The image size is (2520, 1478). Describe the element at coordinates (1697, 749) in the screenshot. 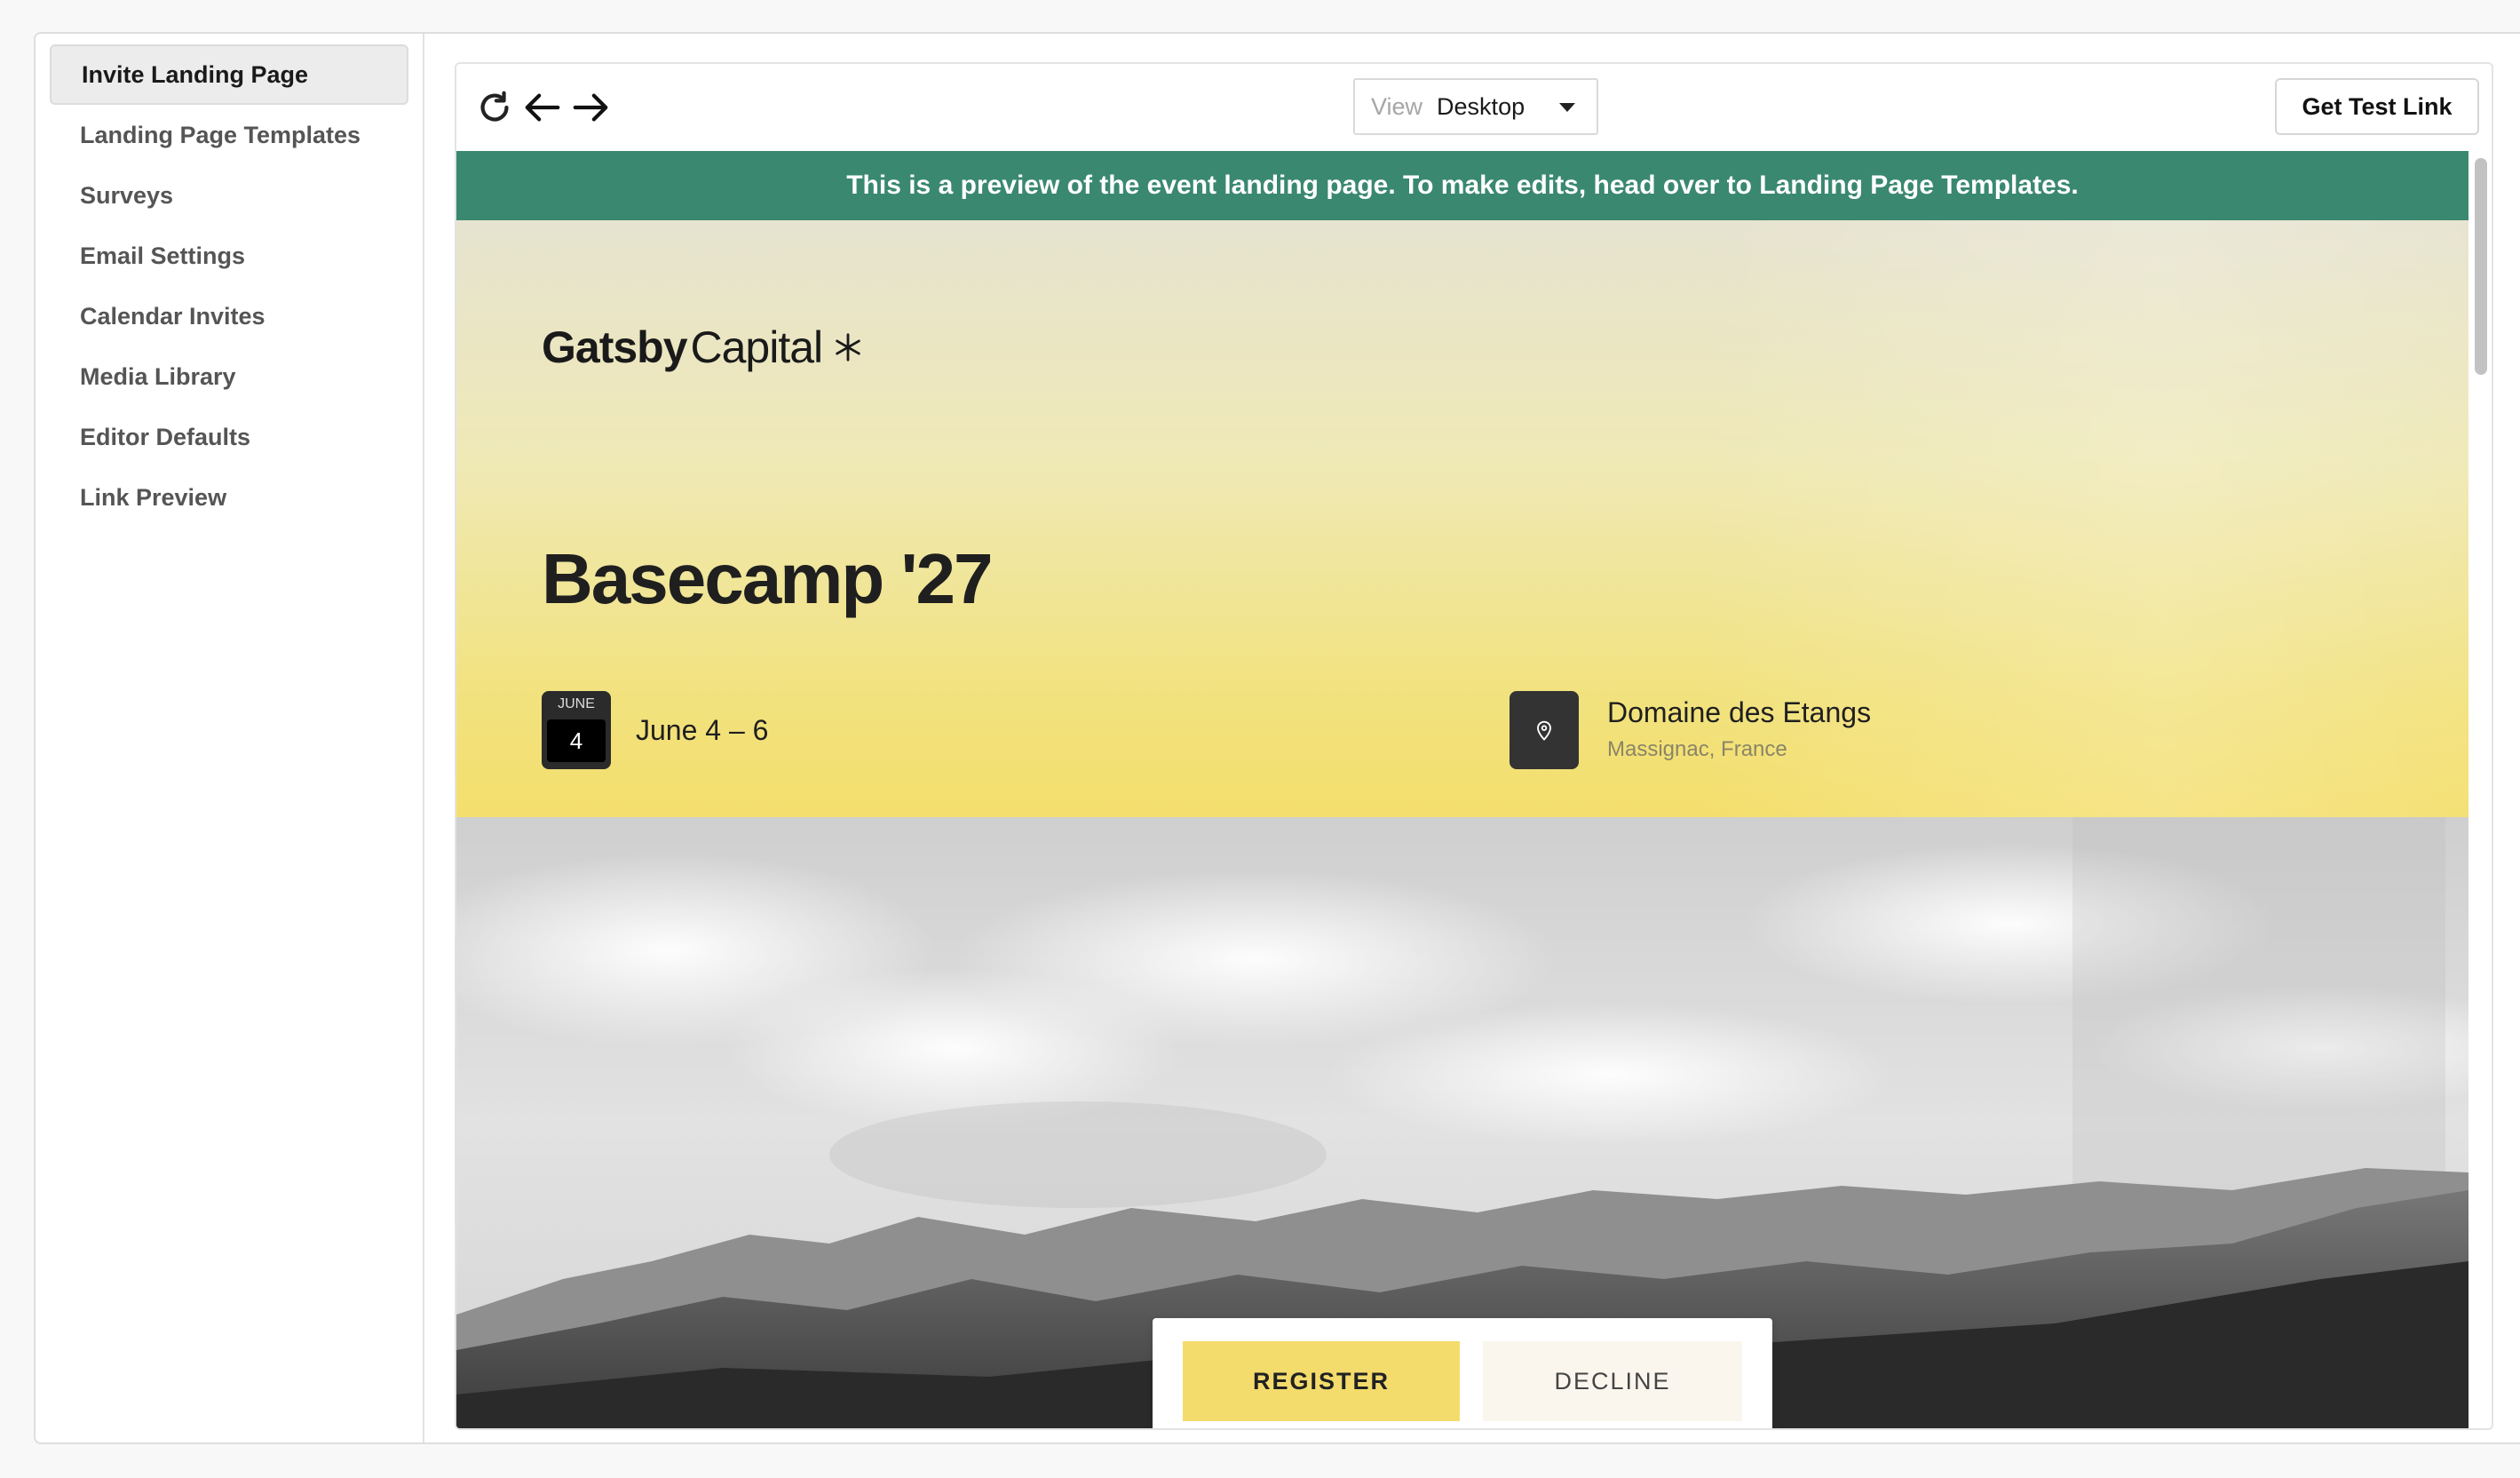

I see `venue-location: Massignac, France` at that location.